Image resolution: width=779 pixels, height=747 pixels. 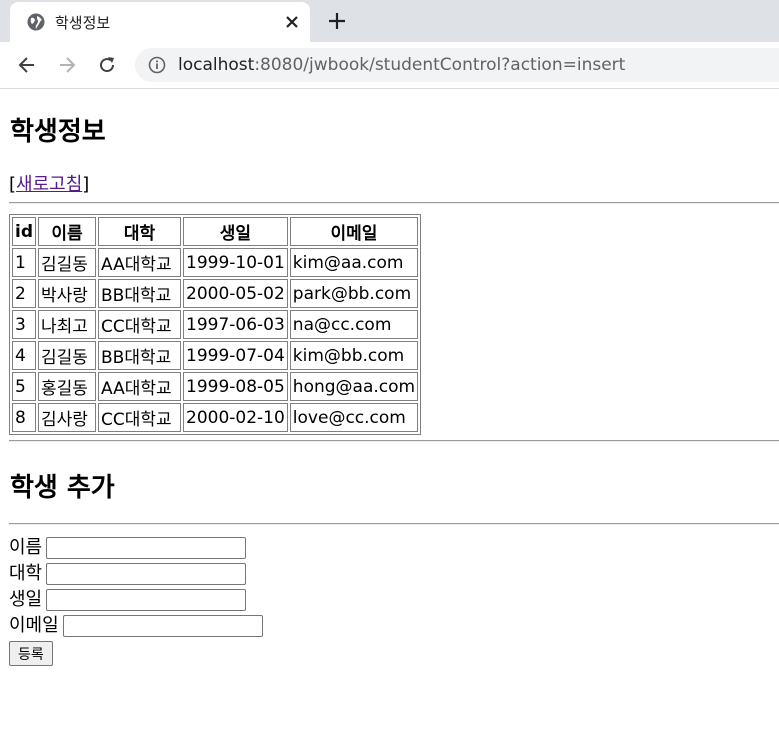 I want to click on globe-icon, so click(x=36, y=22).